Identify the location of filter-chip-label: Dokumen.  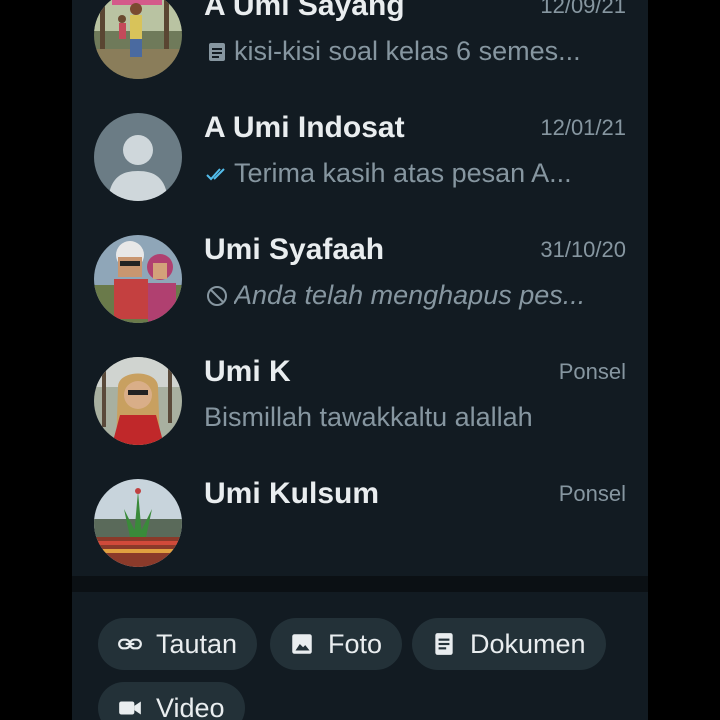
(528, 643).